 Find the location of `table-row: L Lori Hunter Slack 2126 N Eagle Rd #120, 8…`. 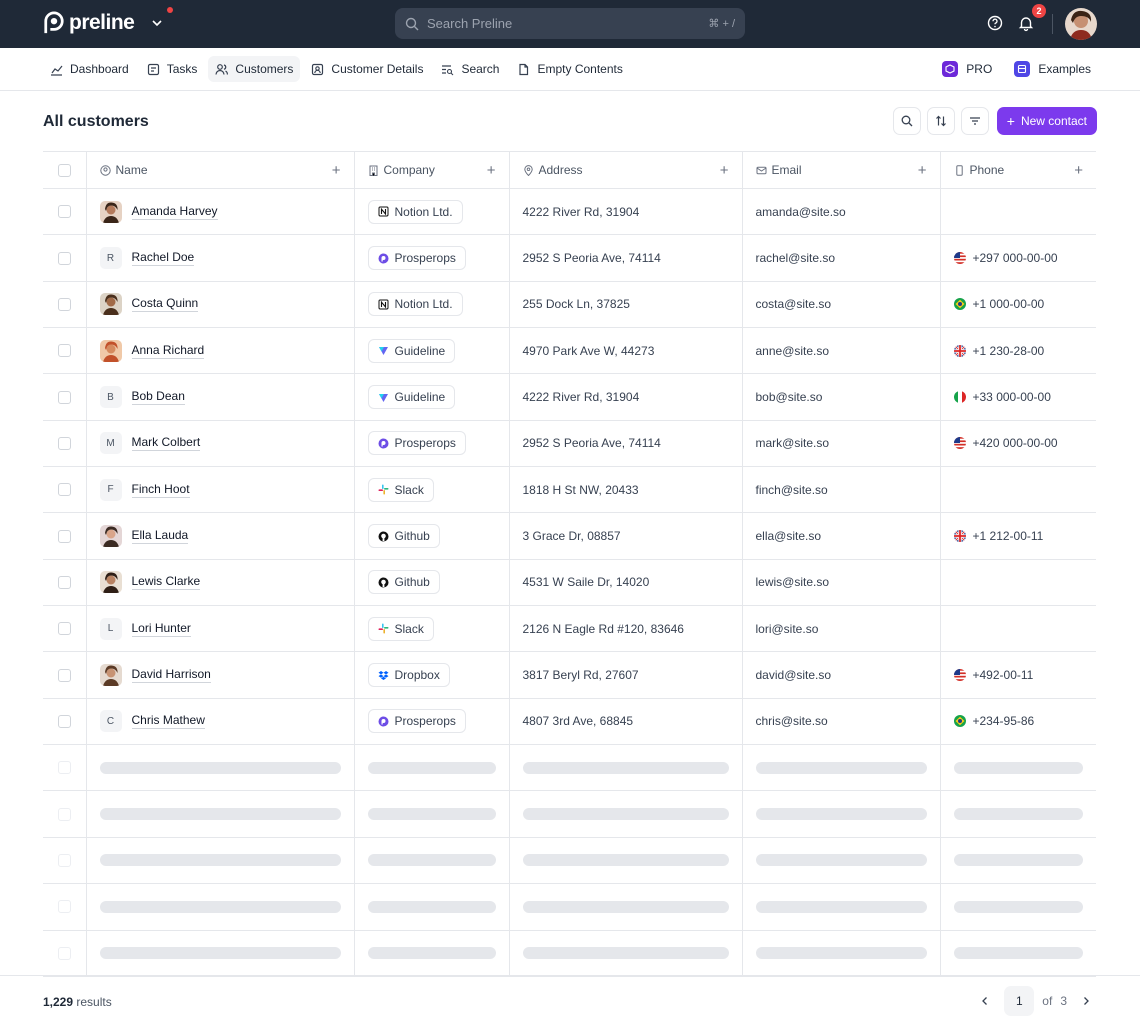

table-row: L Lori Hunter Slack 2126 N Eagle Rd #120, 8… is located at coordinates (569, 629).